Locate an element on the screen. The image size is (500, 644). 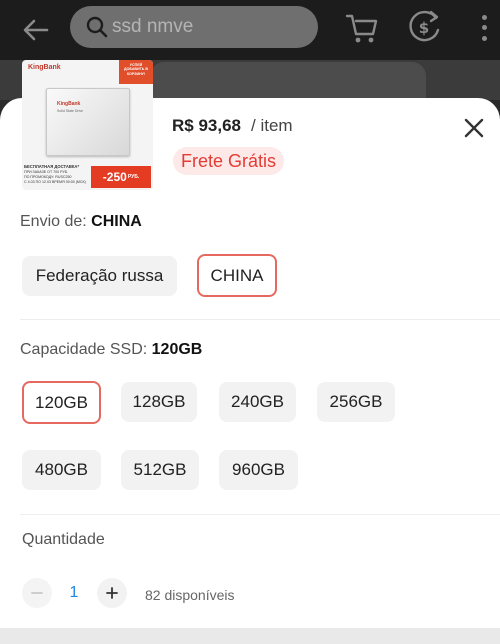
bottom-strip is located at coordinates (250, 636).